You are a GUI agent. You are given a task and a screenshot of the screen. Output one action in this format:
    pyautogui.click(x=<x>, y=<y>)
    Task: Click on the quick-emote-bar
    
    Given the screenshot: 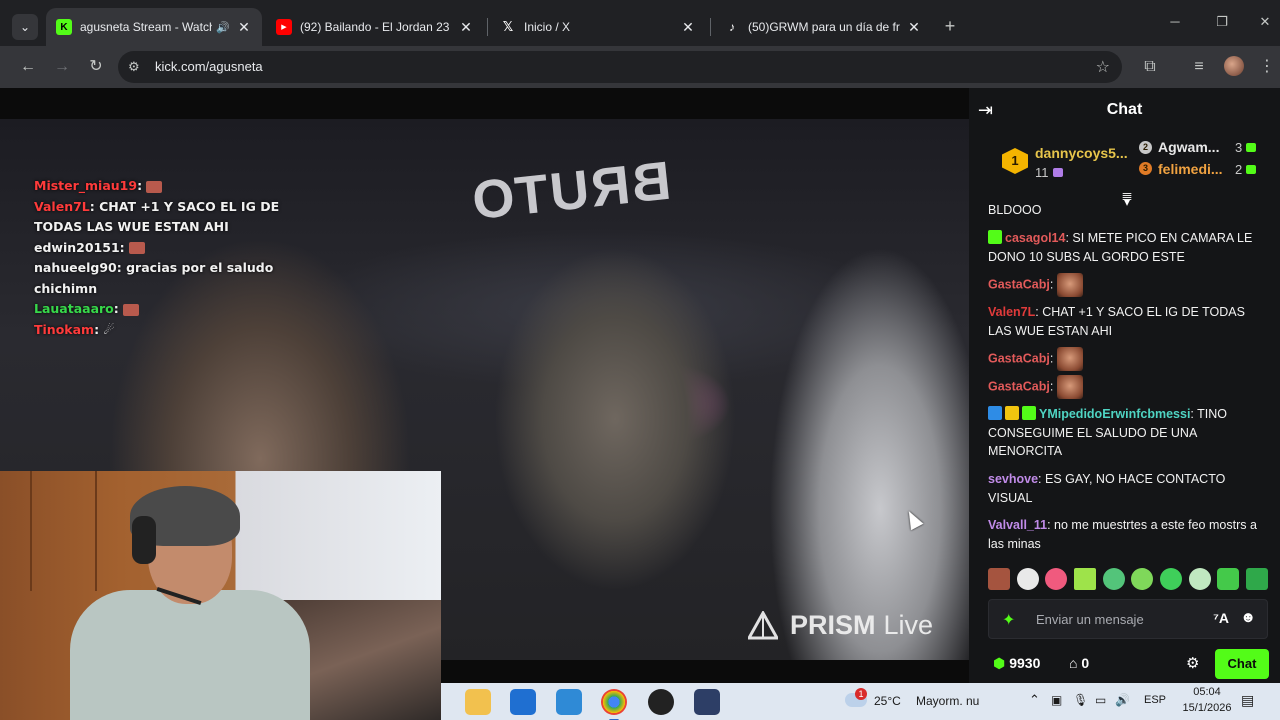 What is the action you would take?
    pyautogui.click(x=1128, y=581)
    